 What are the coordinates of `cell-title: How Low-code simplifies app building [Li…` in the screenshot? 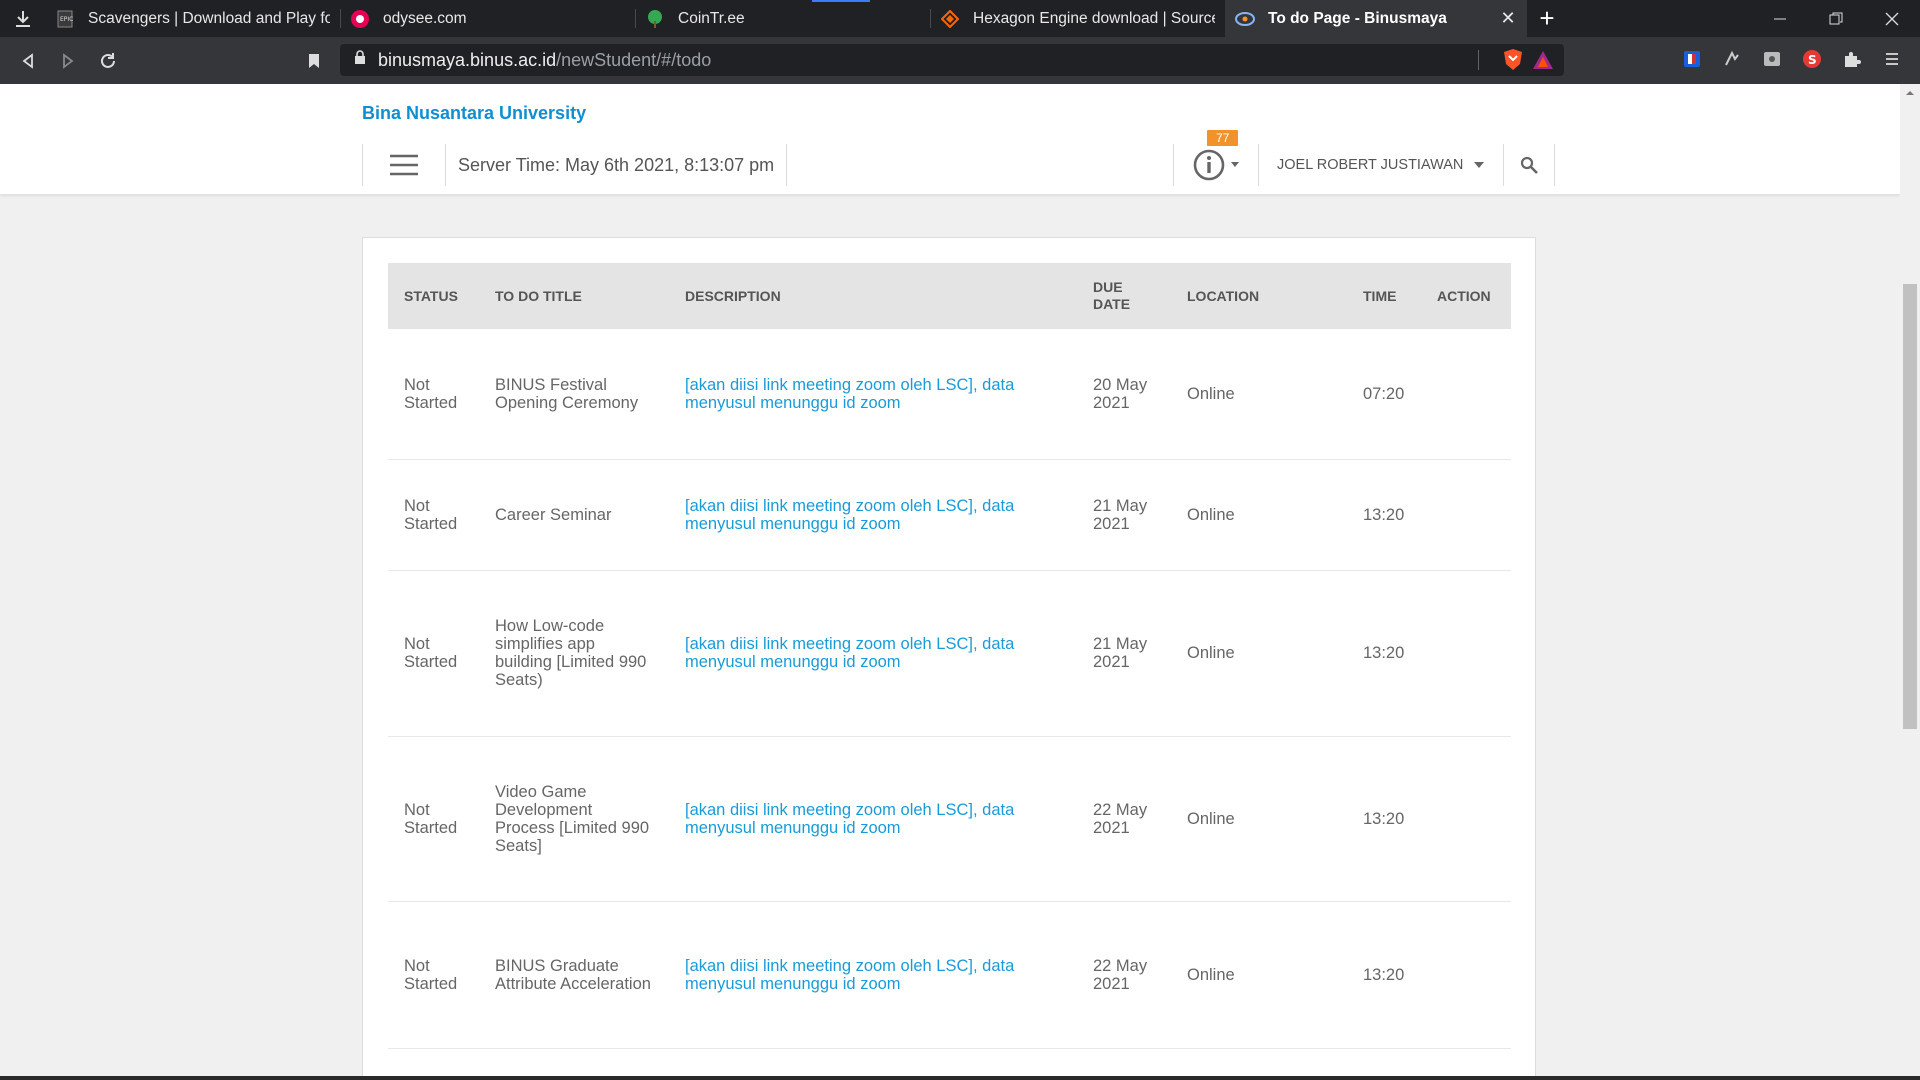 It's located at (574, 653).